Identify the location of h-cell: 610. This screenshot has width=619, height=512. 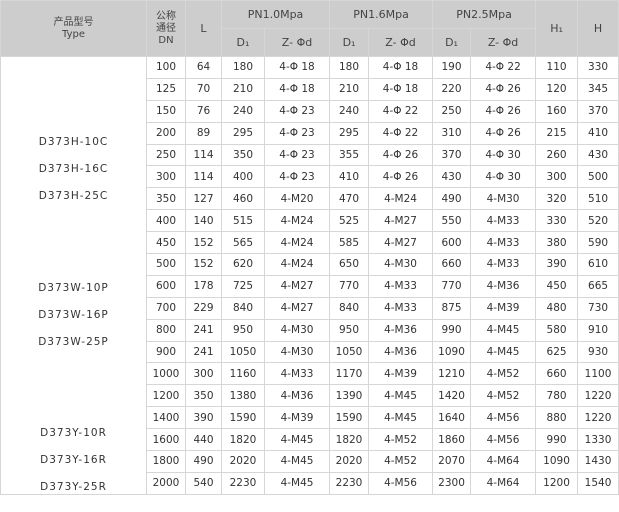
(598, 264).